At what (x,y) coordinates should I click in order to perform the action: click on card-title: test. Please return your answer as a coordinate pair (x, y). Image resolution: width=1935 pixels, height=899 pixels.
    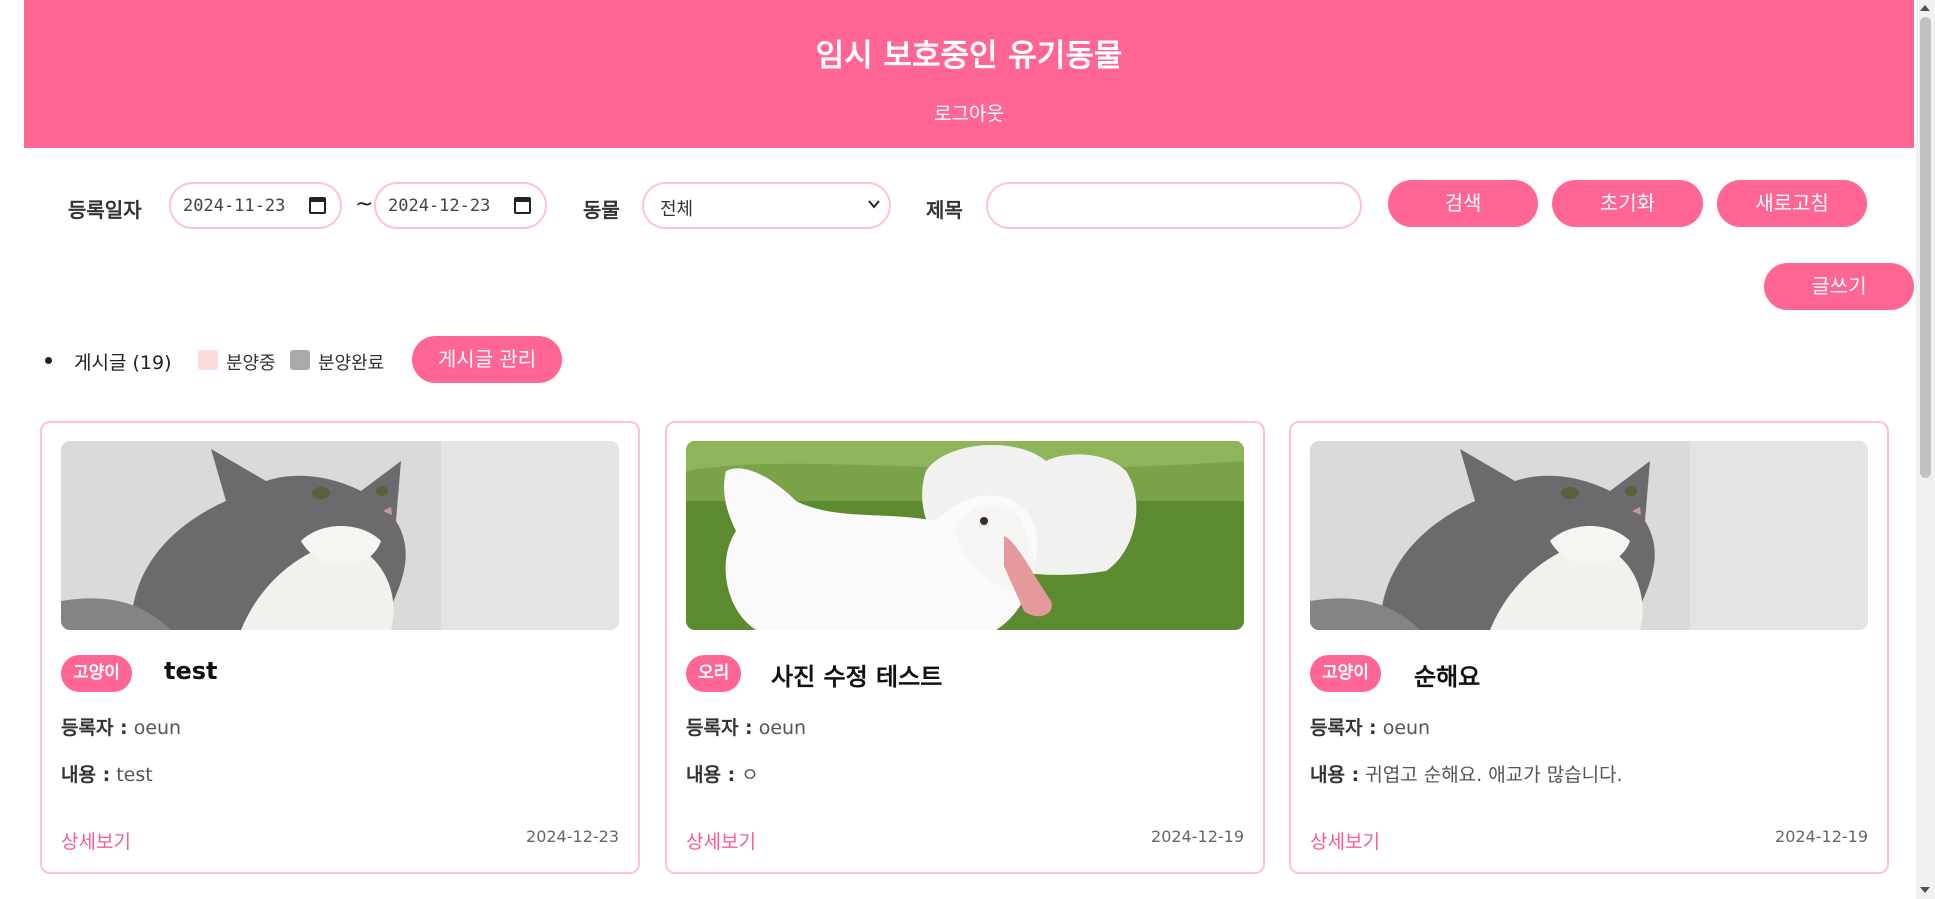
    Looking at the image, I should click on (191, 671).